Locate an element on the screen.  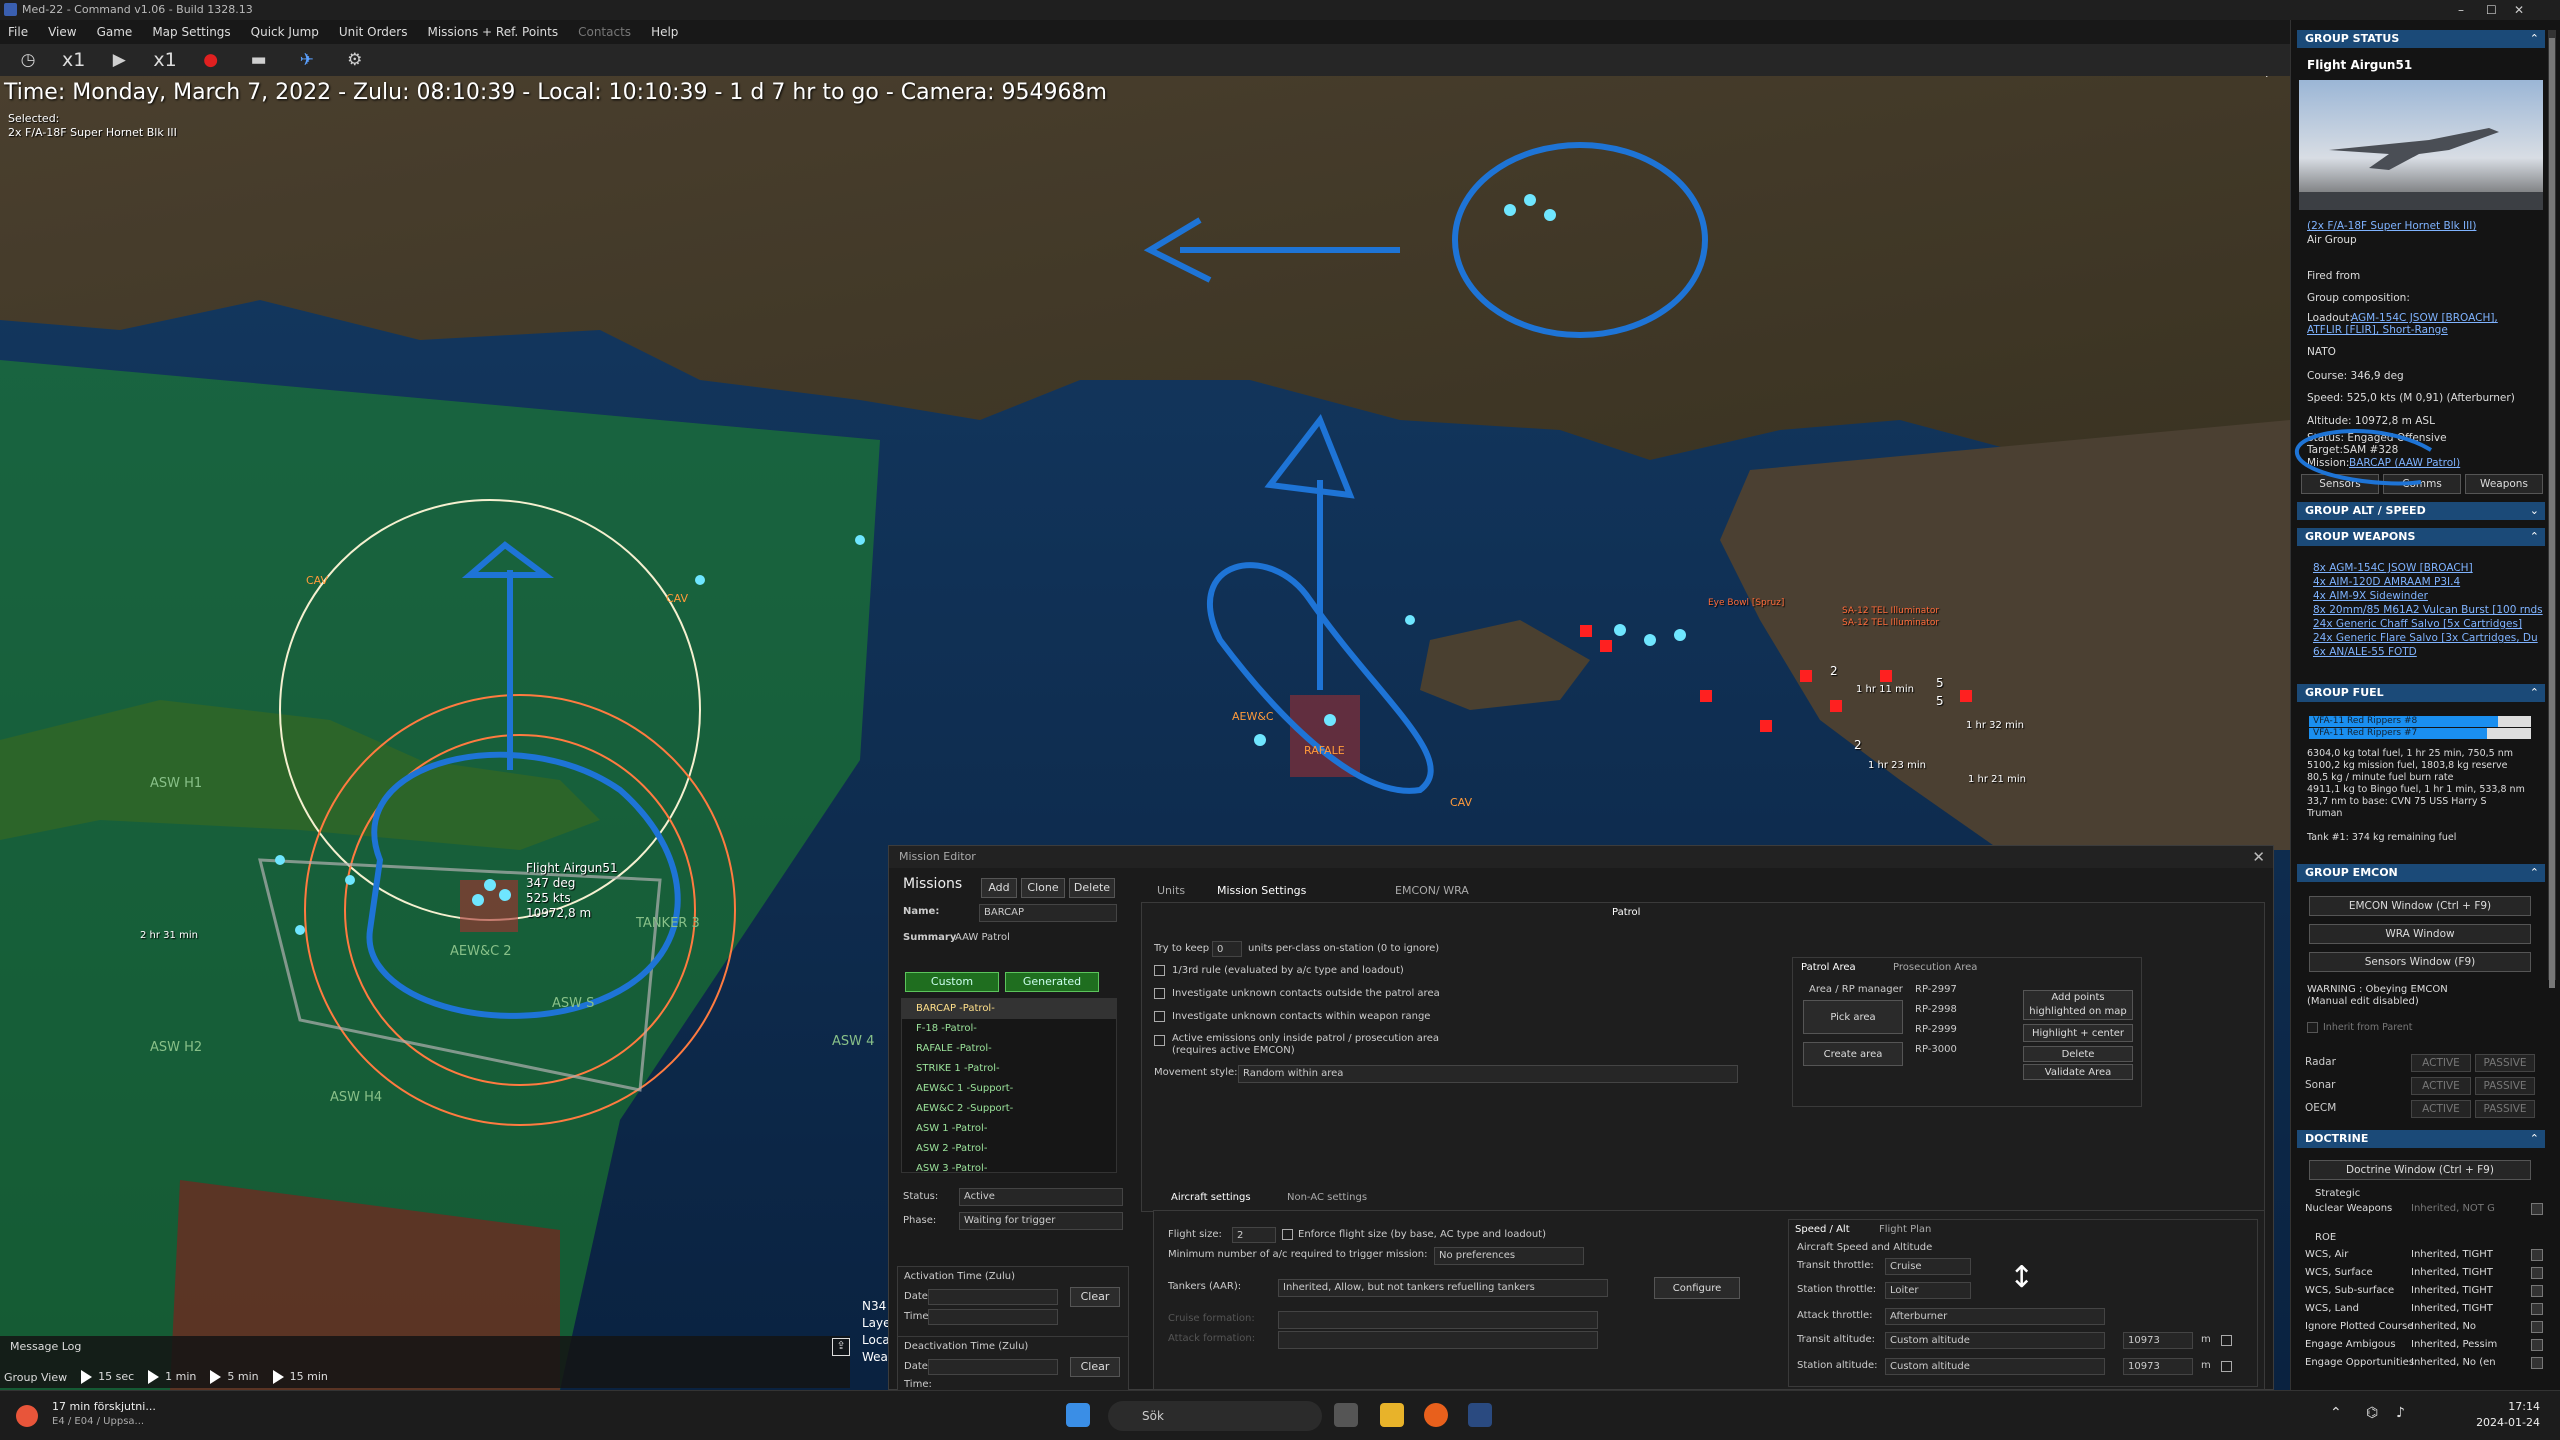
gear-icon: ⚙ is located at coordinates (355, 60).